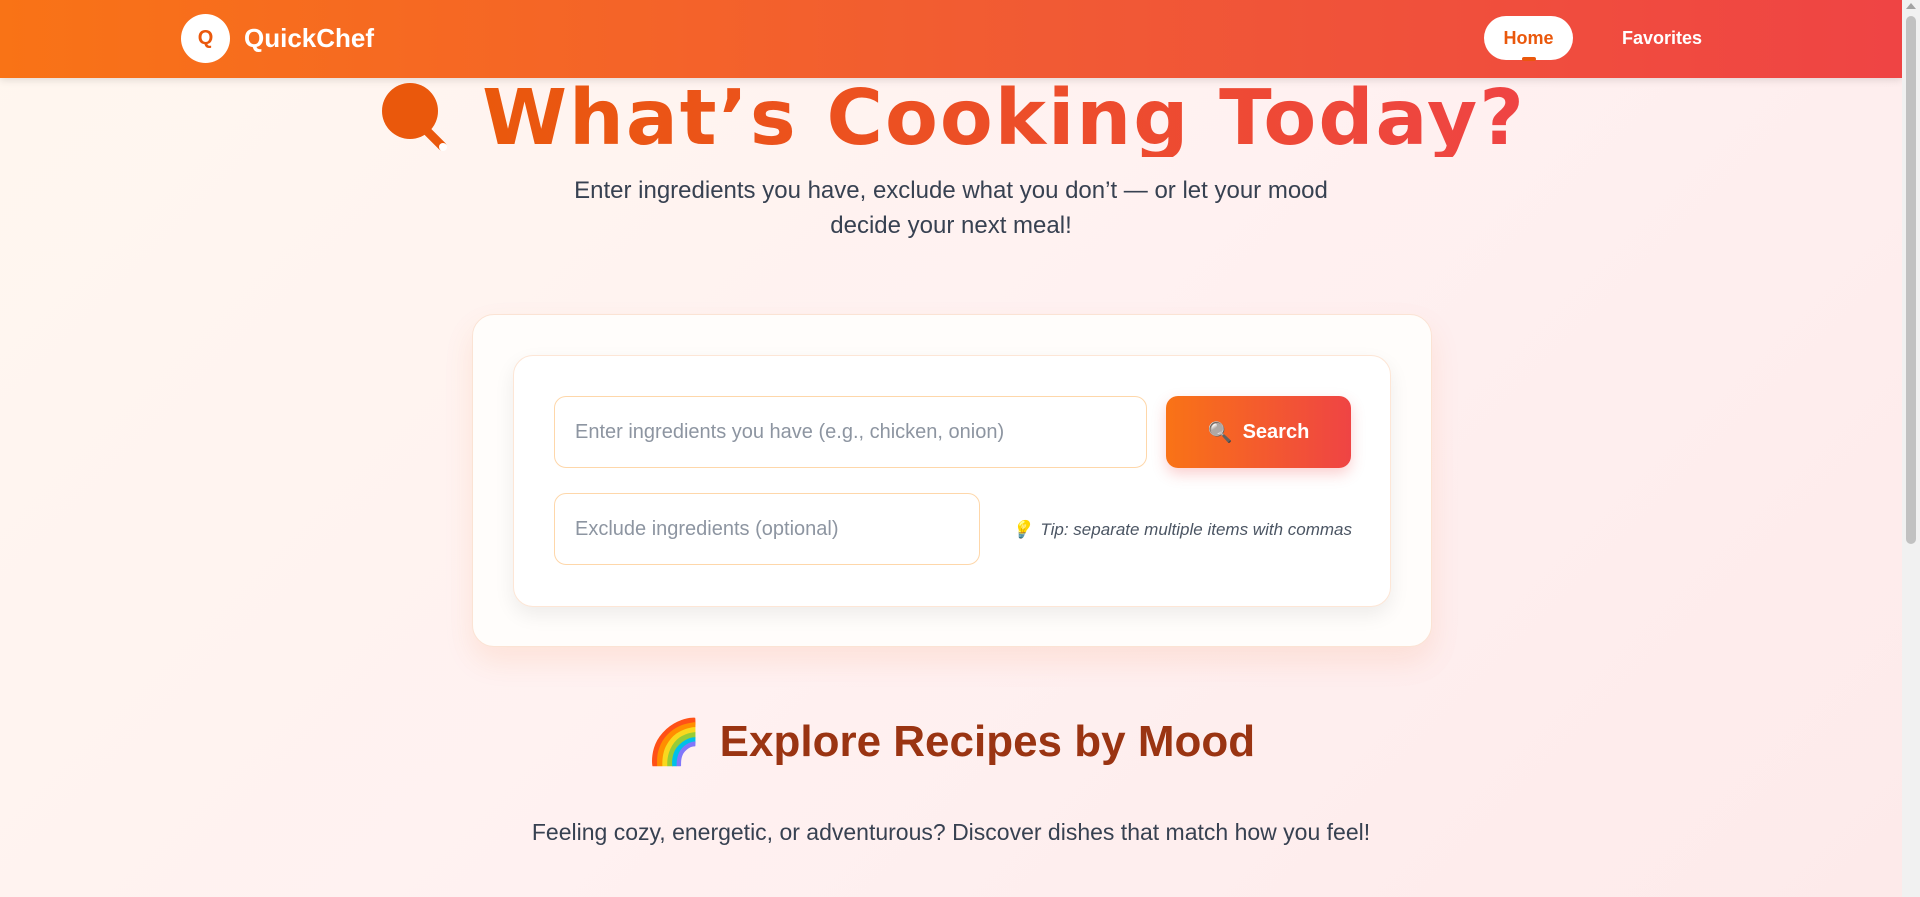 Image resolution: width=1920 pixels, height=897 pixels. Describe the element at coordinates (674, 742) in the screenshot. I see `rainbow-icon: 🌈` at that location.